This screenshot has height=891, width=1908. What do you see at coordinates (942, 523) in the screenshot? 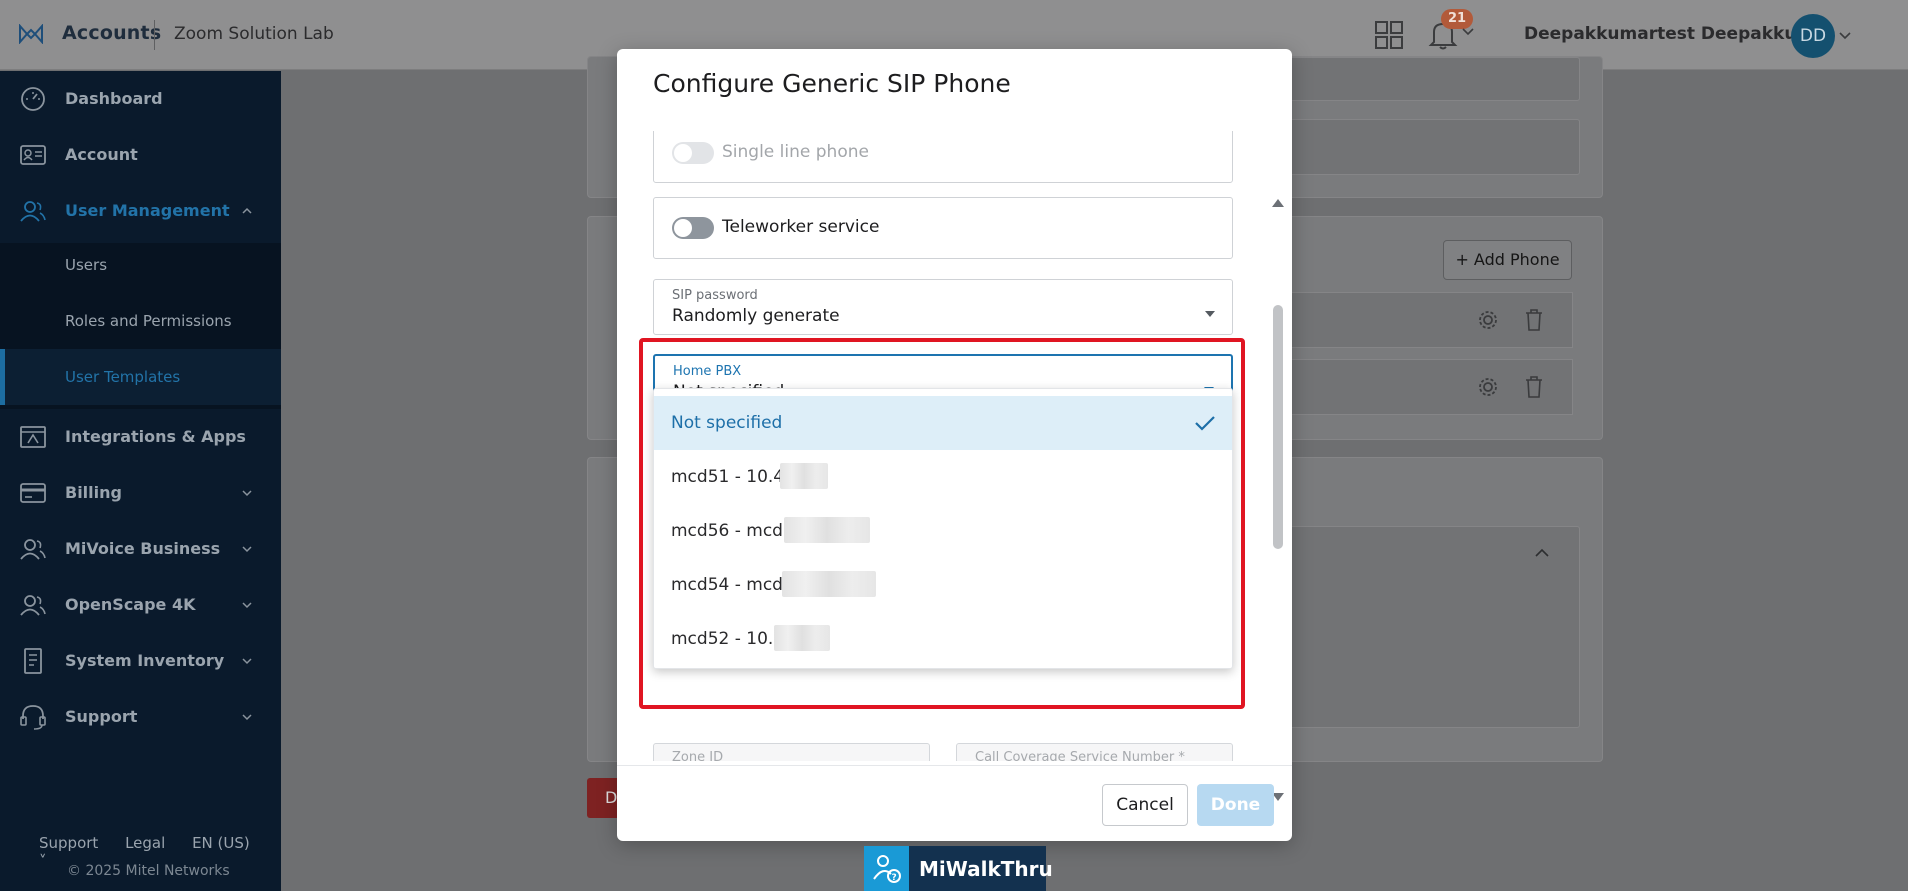
I see `highlight-frame` at bounding box center [942, 523].